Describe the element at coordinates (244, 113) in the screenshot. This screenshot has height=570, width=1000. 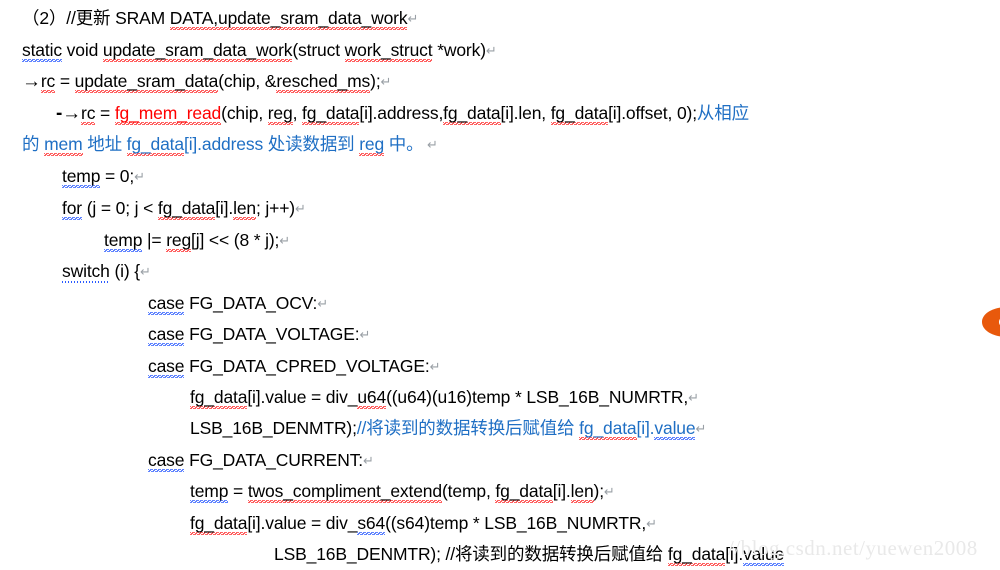
I see `code-text-run: (chip,` at that location.